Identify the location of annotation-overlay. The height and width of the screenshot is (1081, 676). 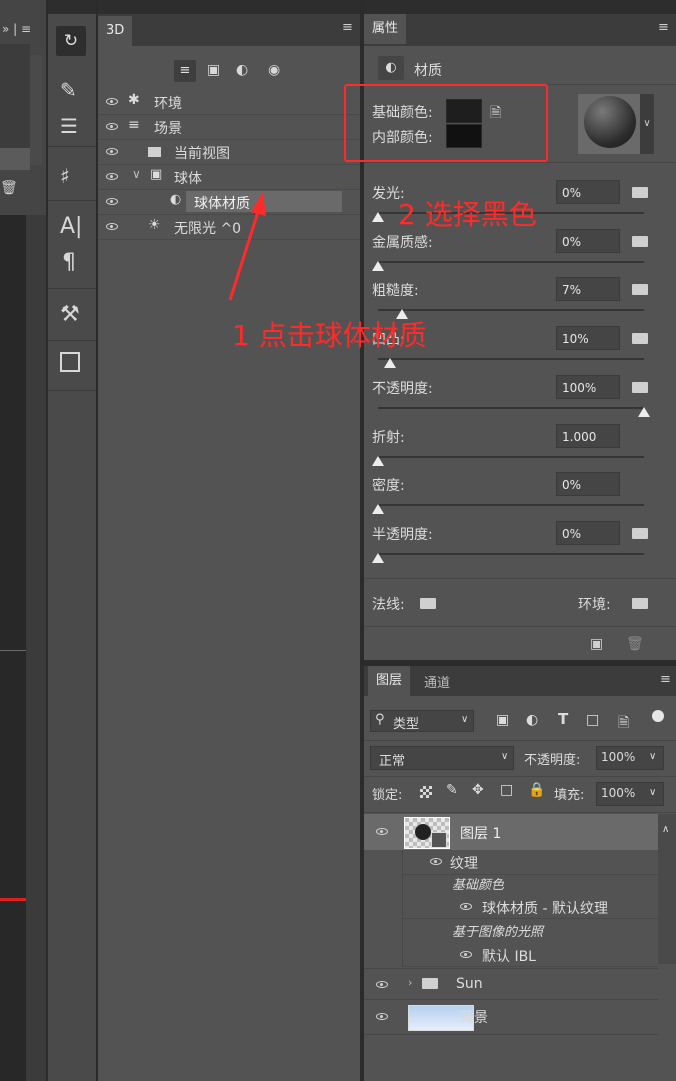
(247, 246).